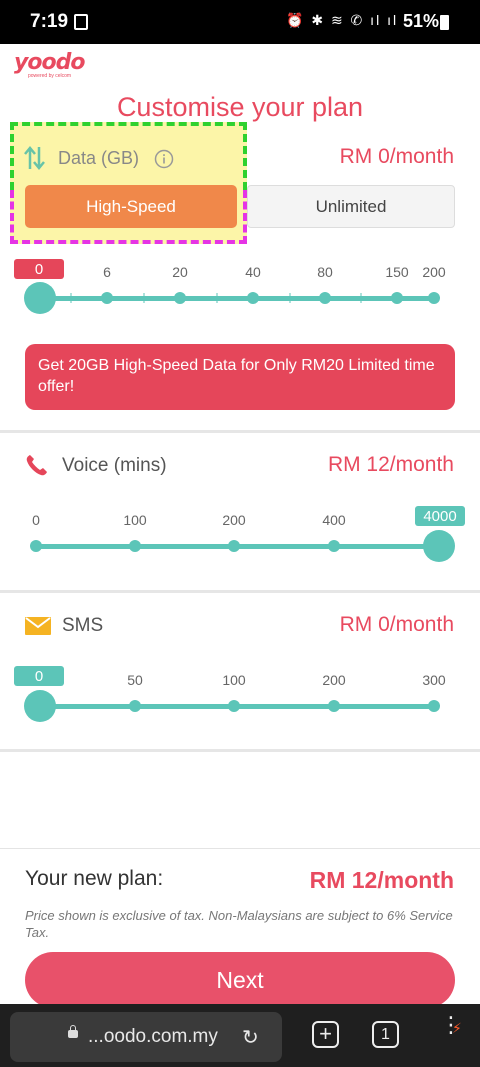 The height and width of the screenshot is (1067, 480). I want to click on data-slider-track, so click(237, 298).